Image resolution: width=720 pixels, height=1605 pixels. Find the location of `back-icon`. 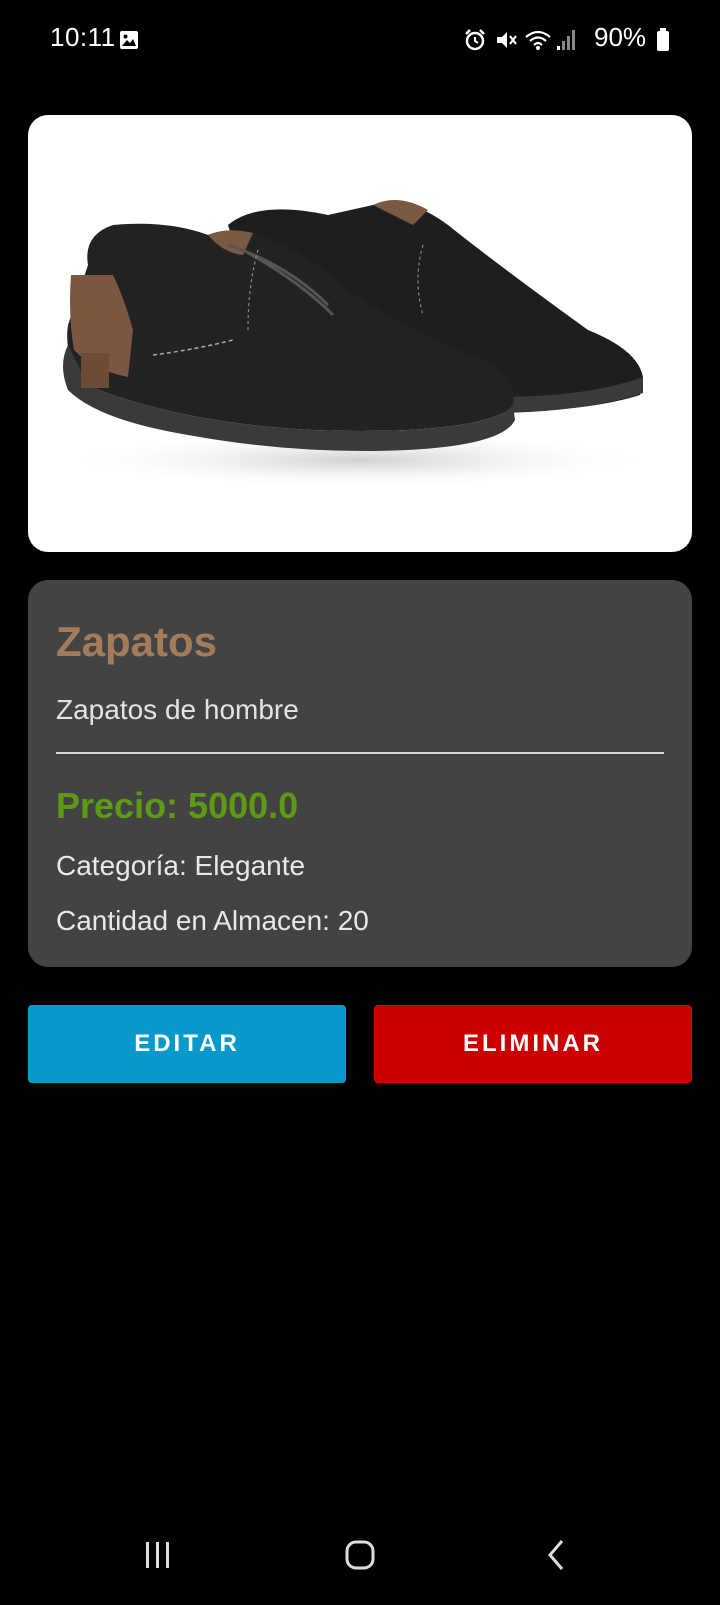

back-icon is located at coordinates (556, 1555).